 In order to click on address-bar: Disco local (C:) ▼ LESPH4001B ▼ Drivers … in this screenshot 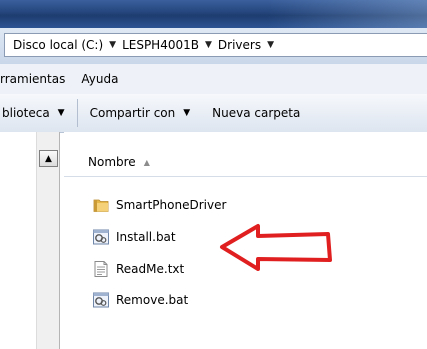, I will do `click(213, 46)`.